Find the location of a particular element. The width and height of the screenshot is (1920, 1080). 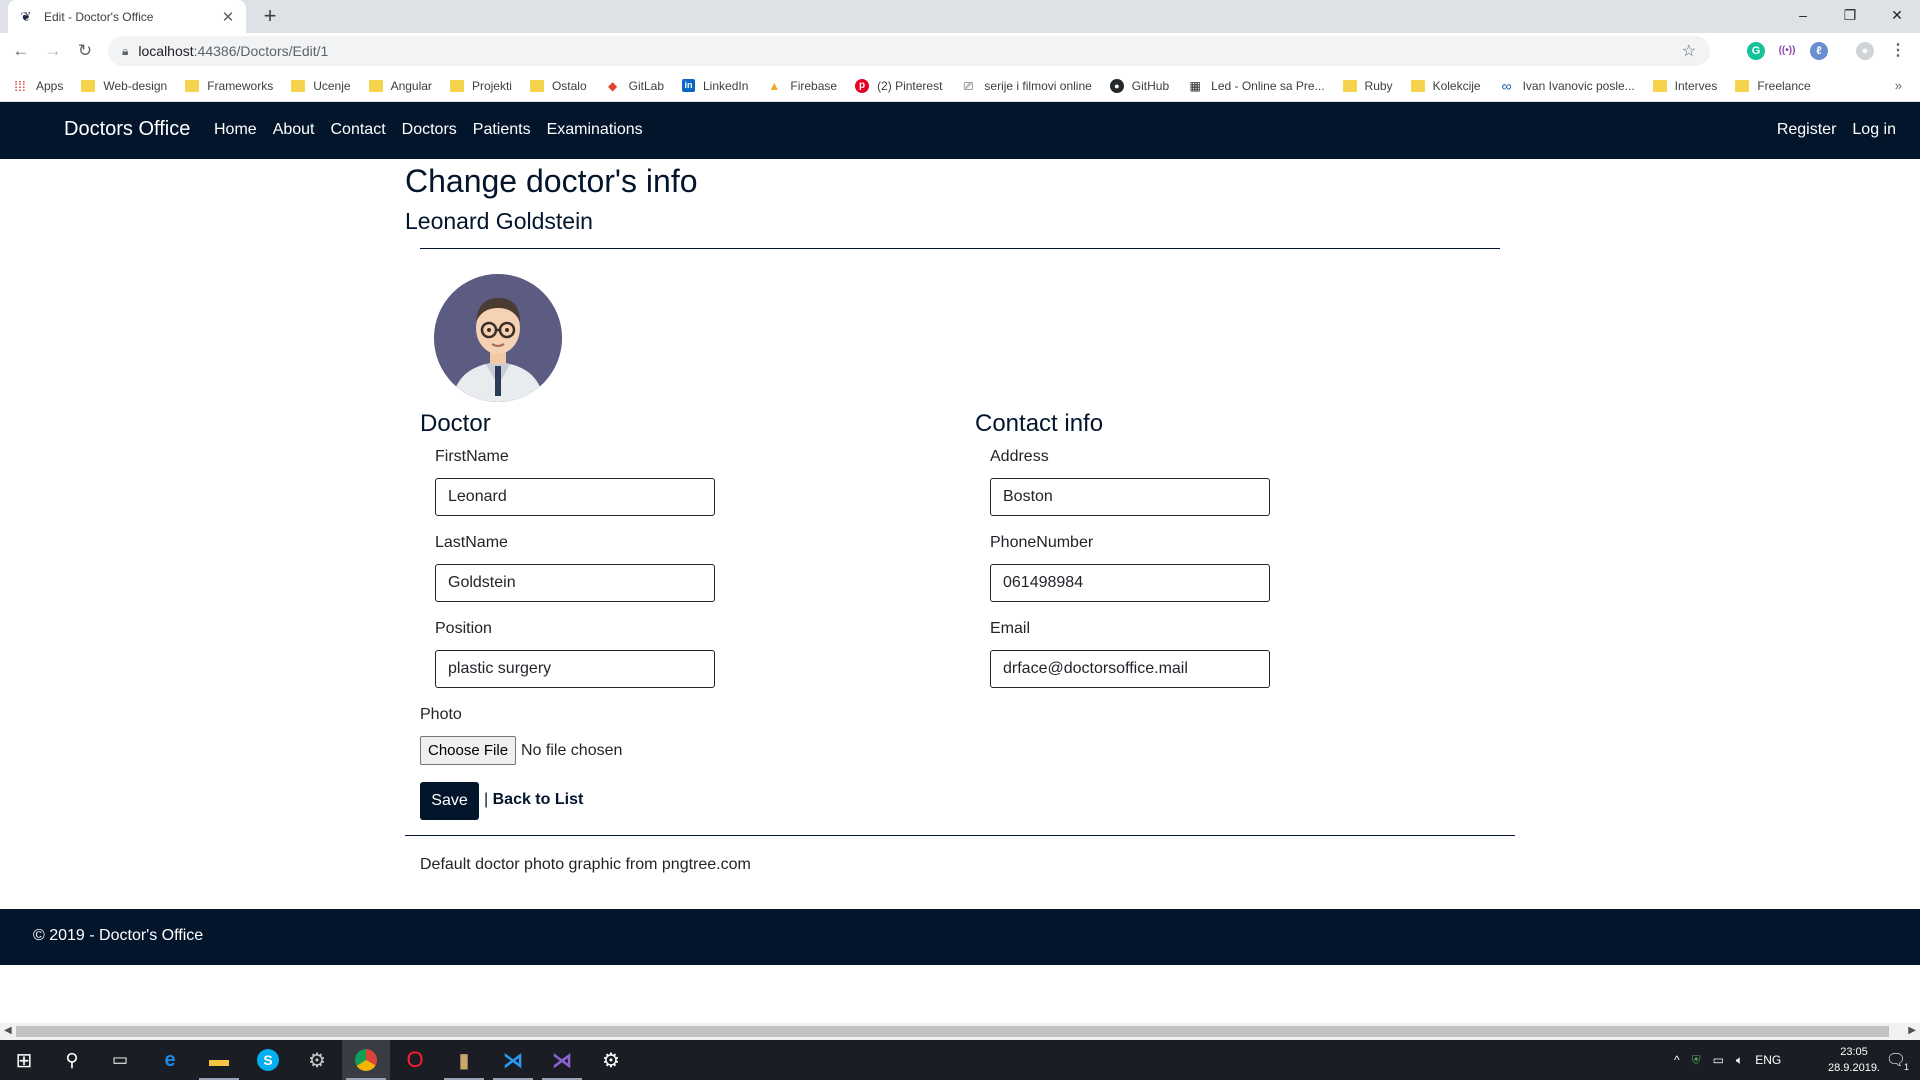

bookmark-label: Ostalo is located at coordinates (569, 85).